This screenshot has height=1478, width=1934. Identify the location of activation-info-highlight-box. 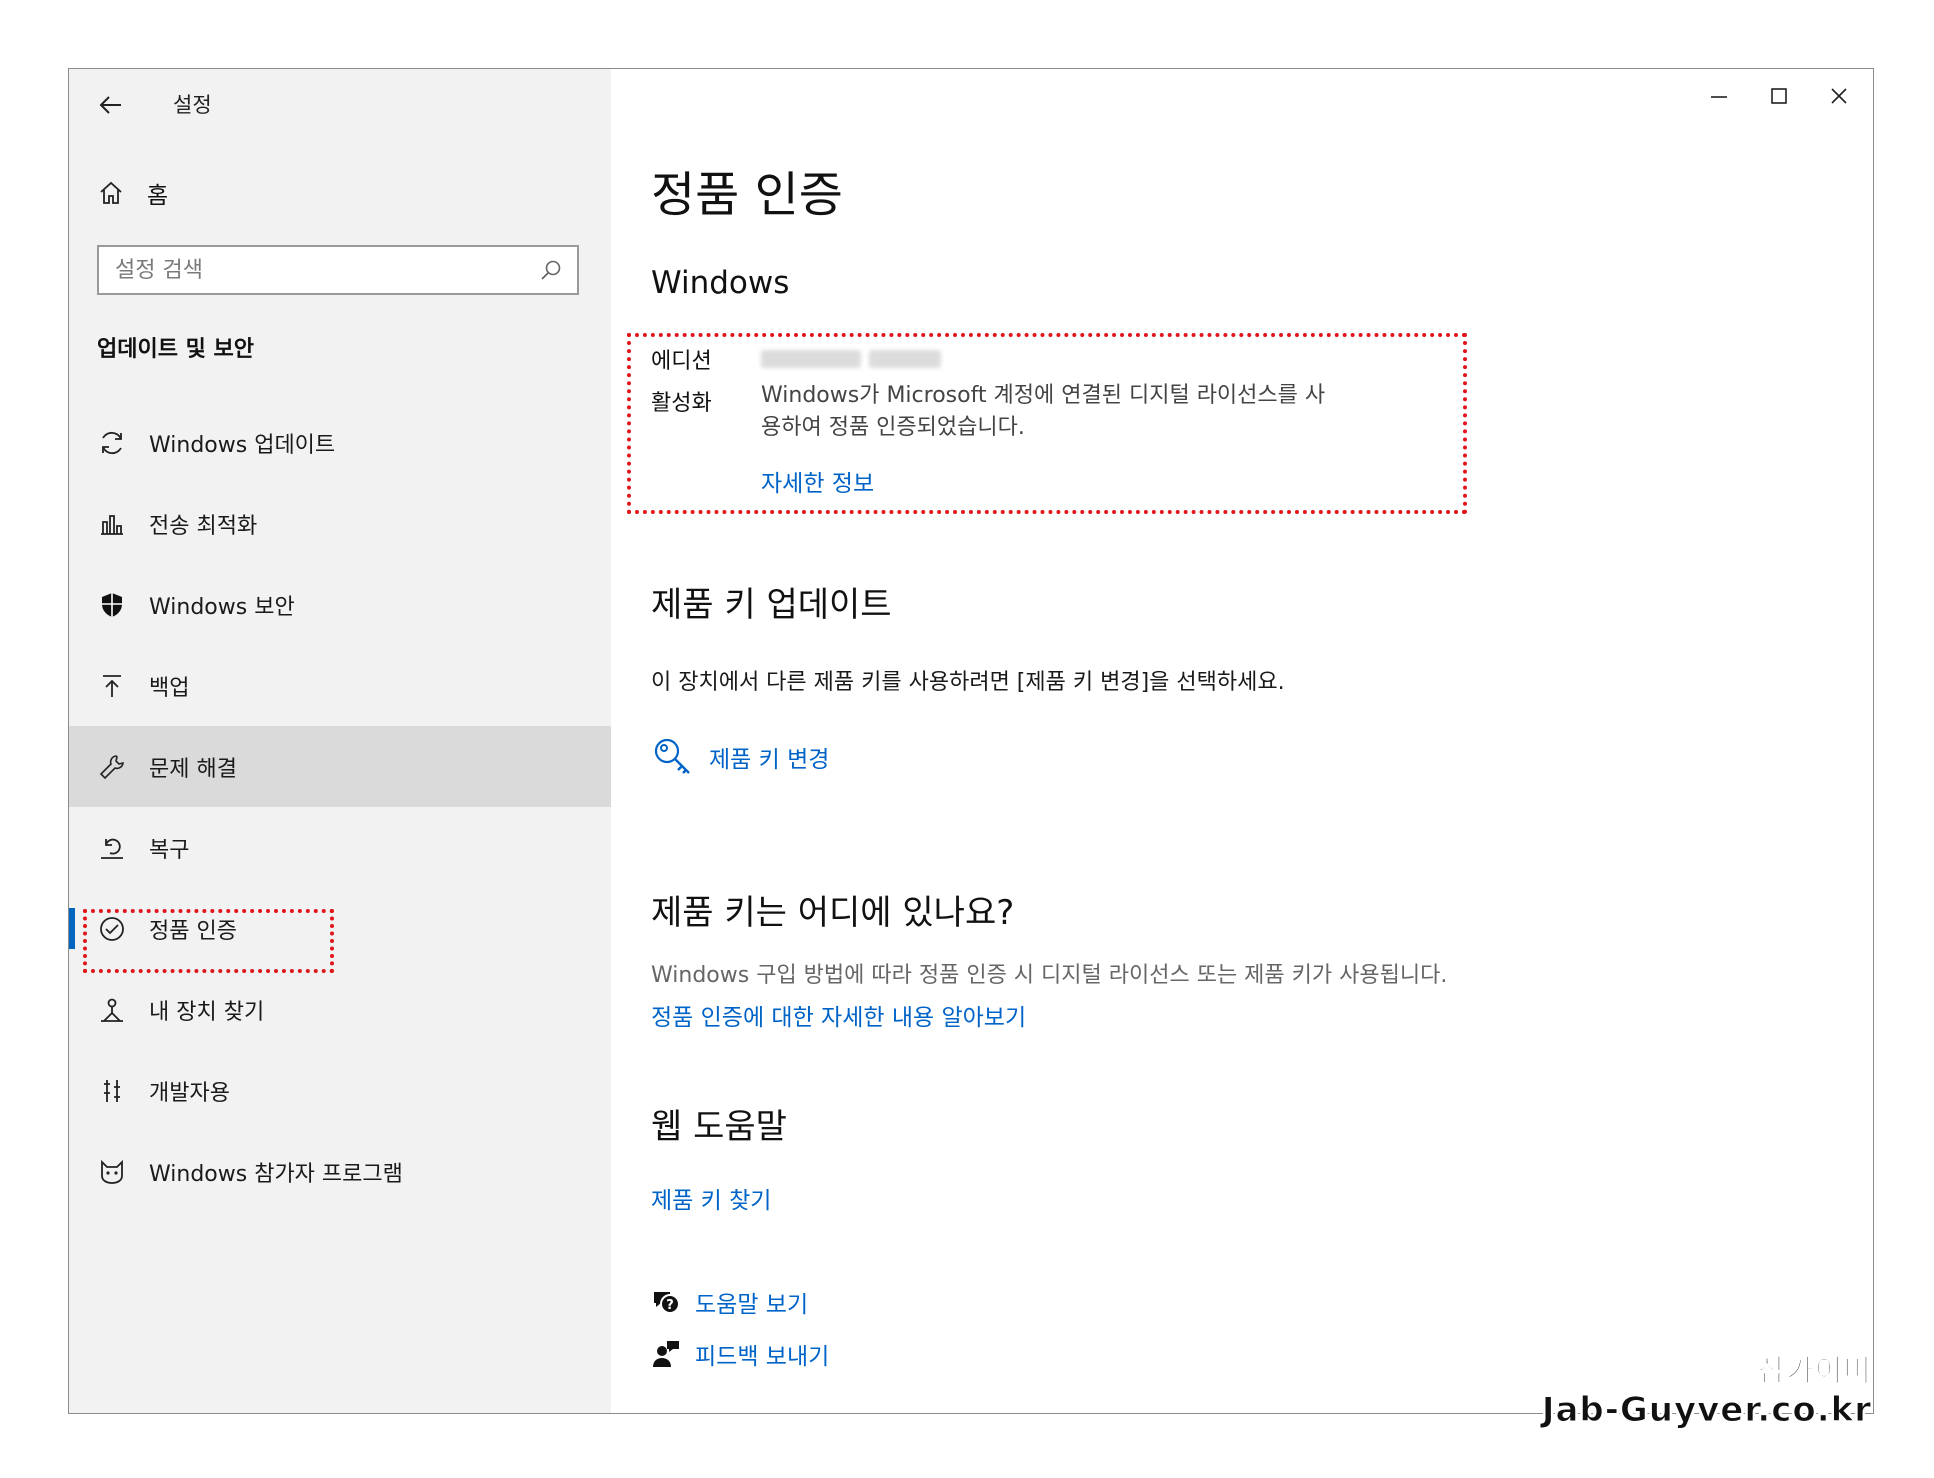
(1047, 423).